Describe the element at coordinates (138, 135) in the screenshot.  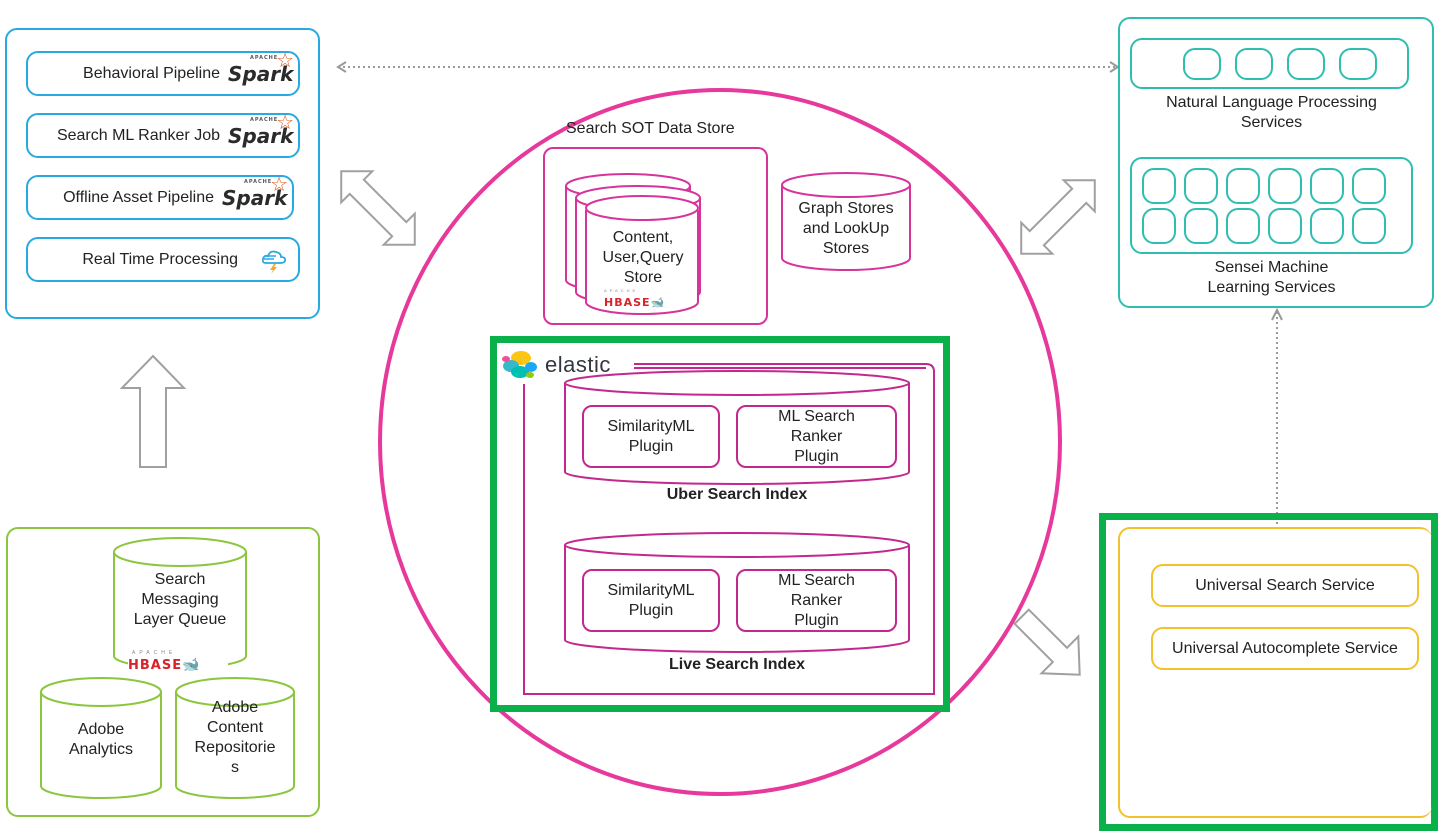
I see `item-label: Search ML Ranker Job` at that location.